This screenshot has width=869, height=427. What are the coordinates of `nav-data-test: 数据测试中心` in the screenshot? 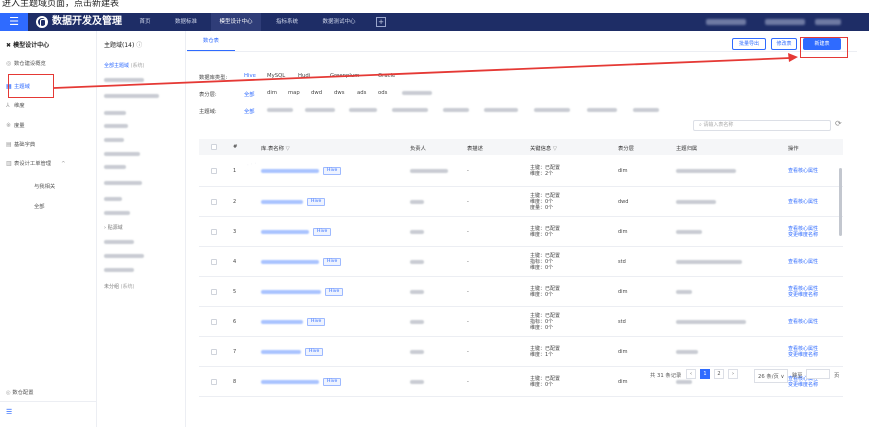 It's located at (339, 22).